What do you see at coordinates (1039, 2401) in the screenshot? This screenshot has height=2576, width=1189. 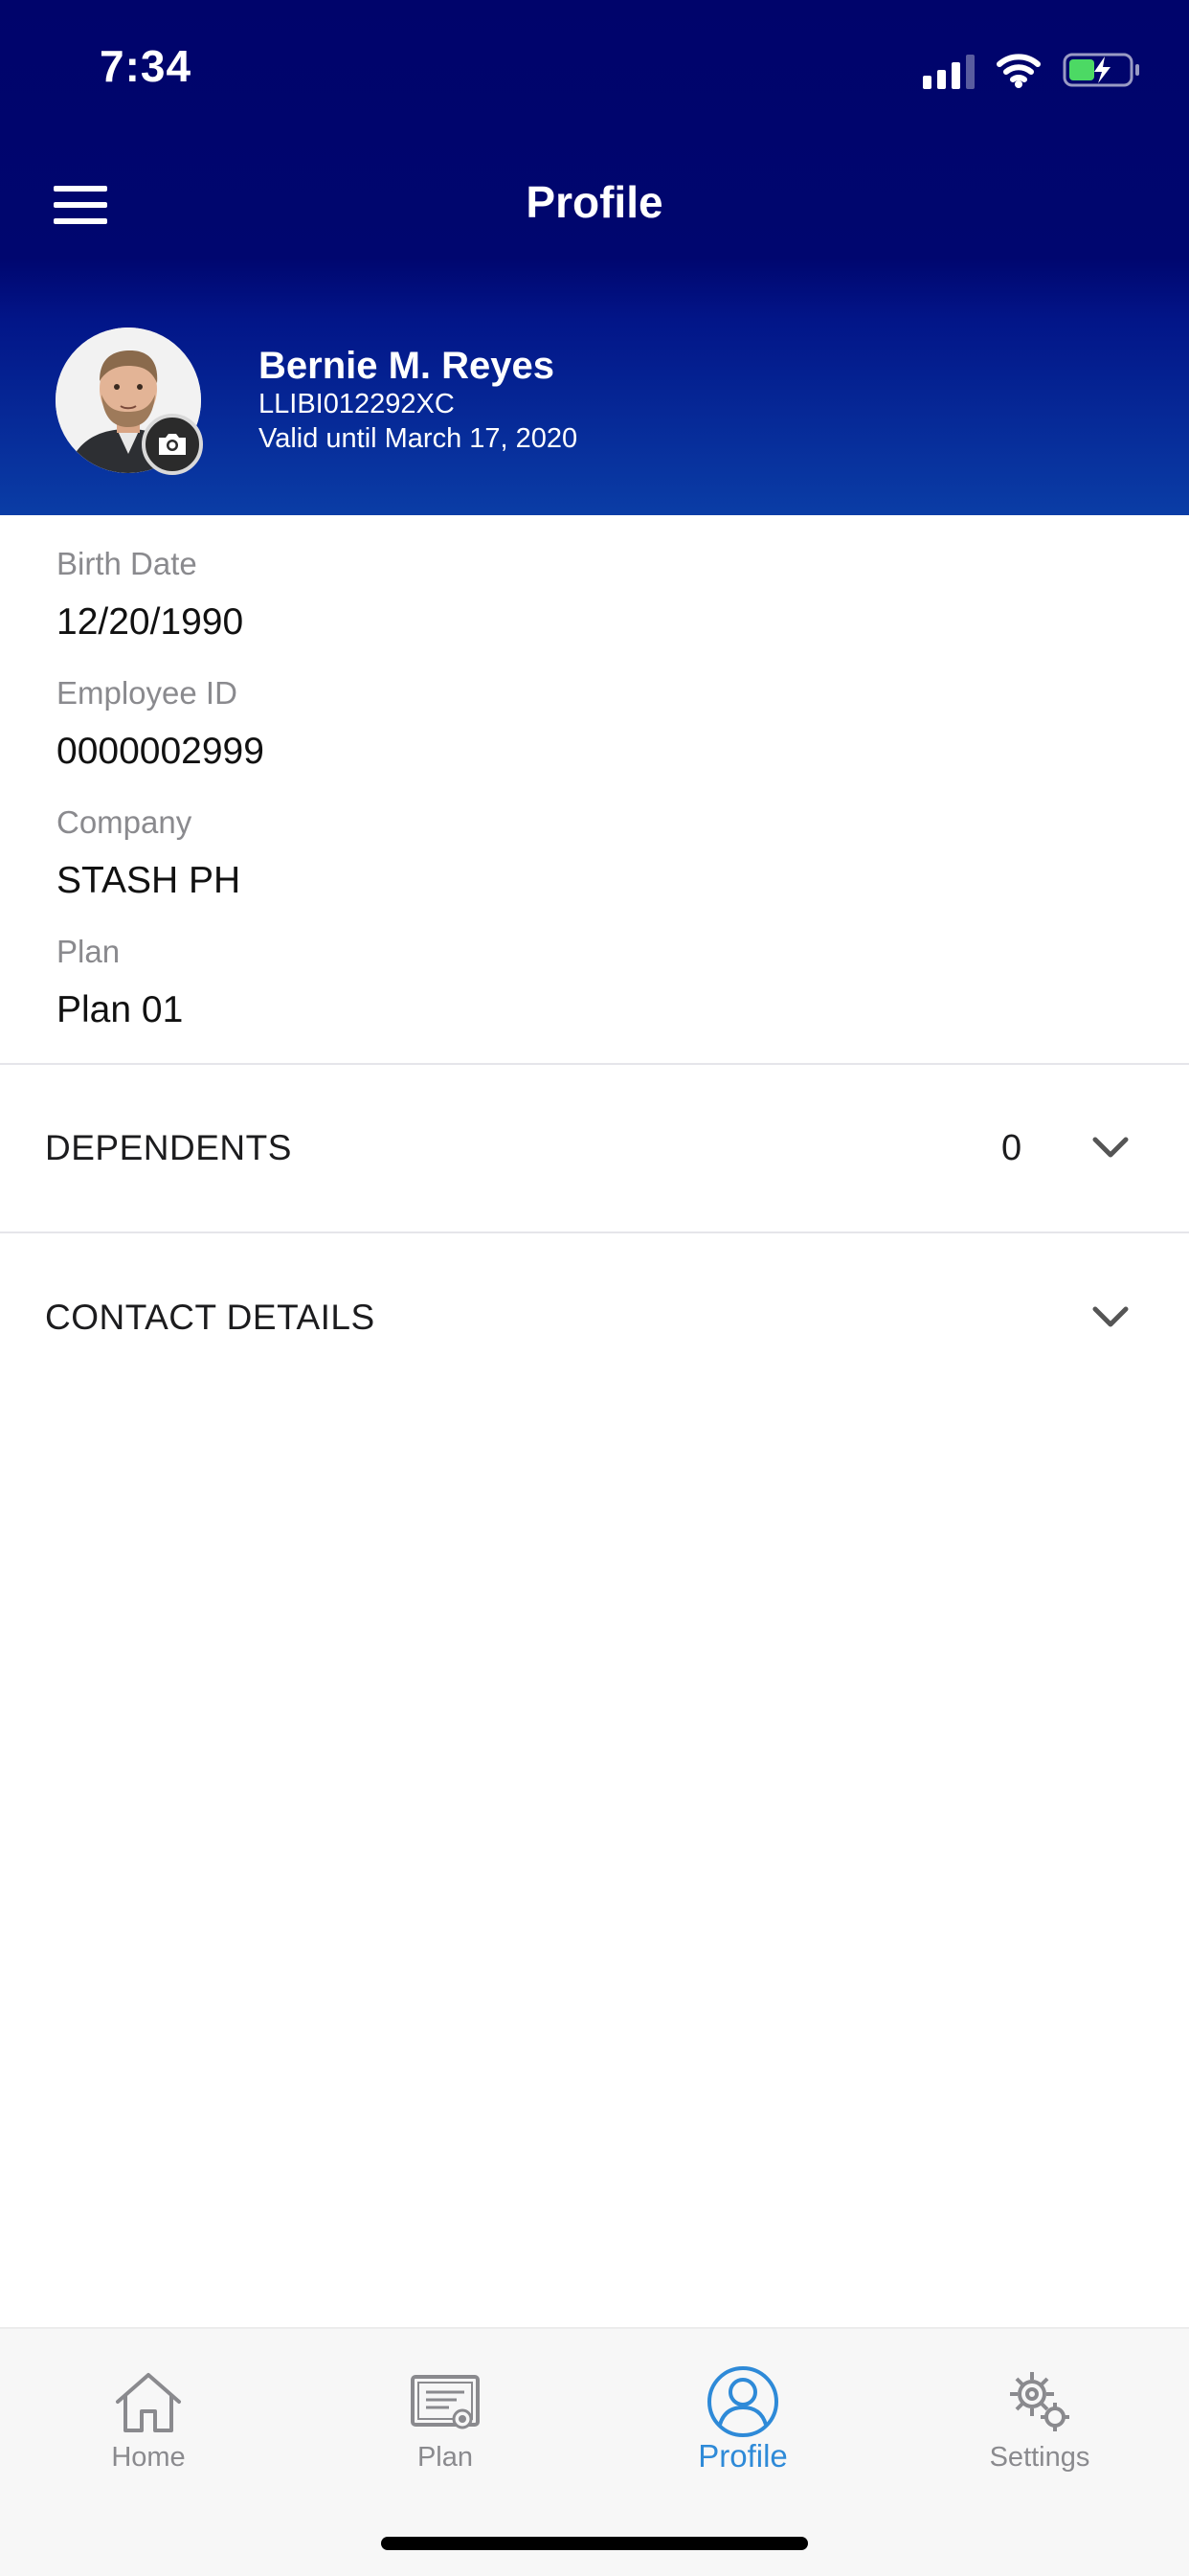 I see `settings-gear-icon` at bounding box center [1039, 2401].